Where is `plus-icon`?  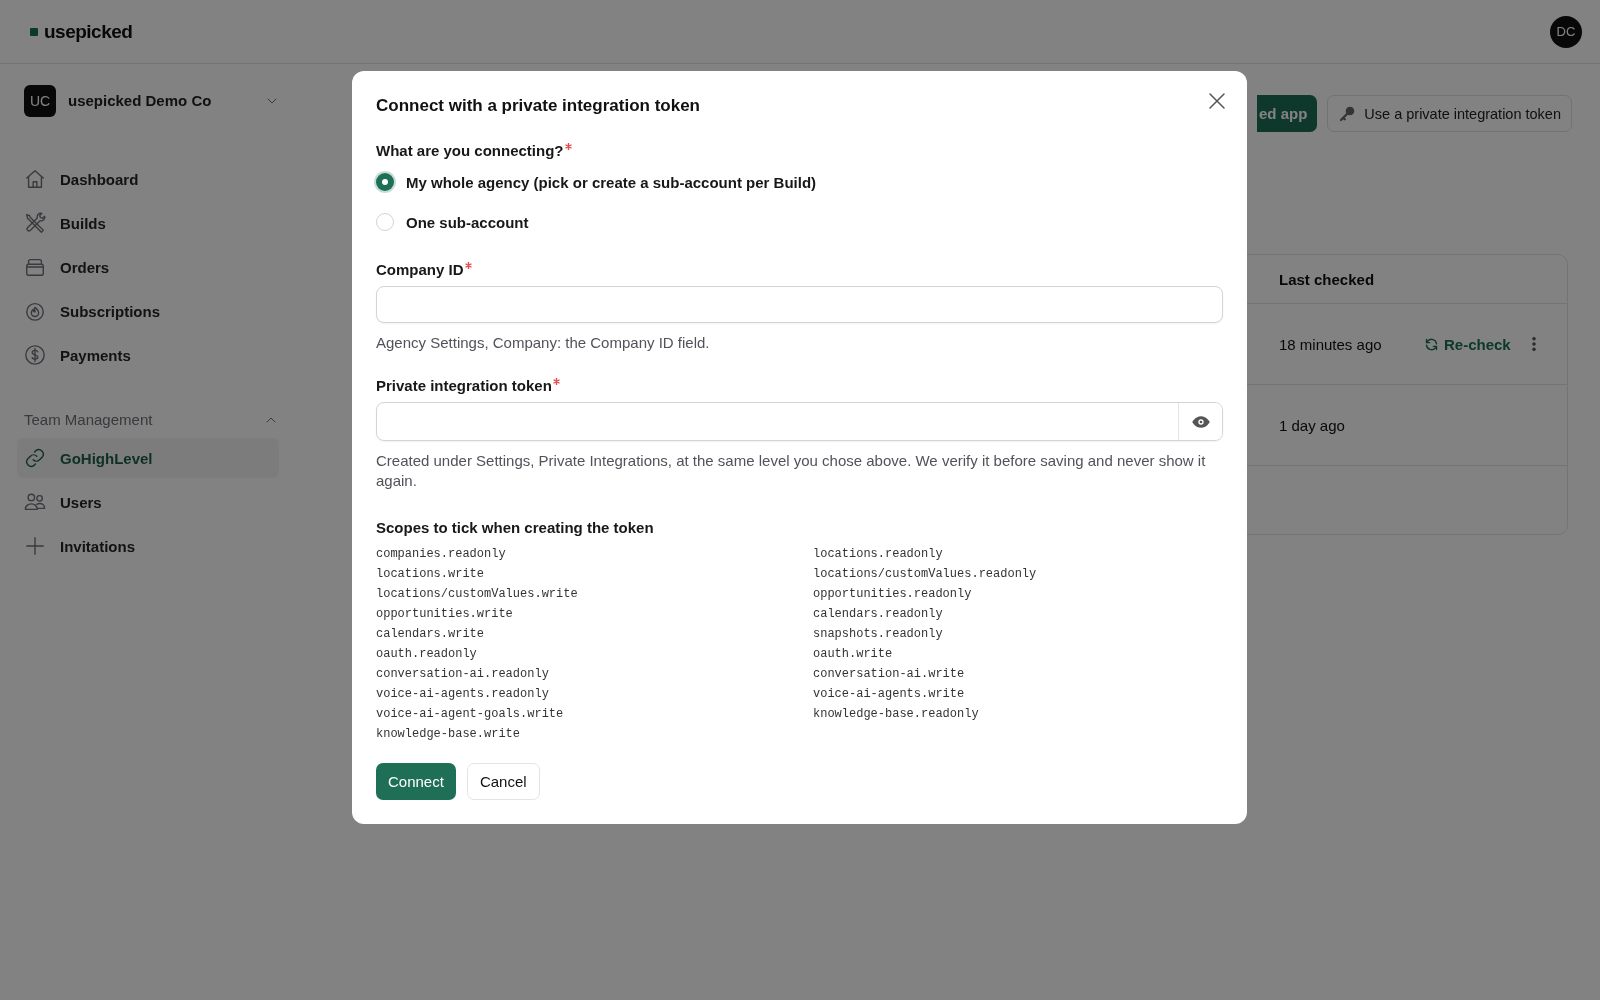 plus-icon is located at coordinates (35, 546).